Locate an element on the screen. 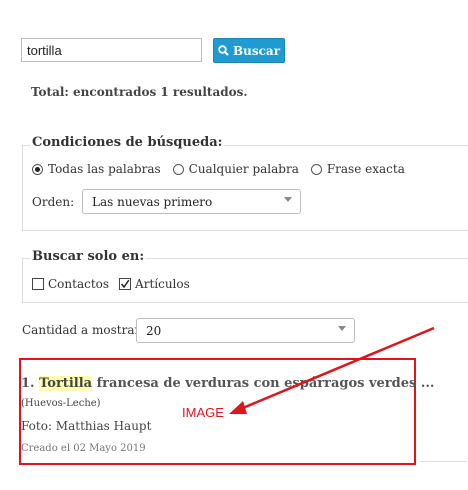 This screenshot has height=490, width=468. annotation-arrow-icon is located at coordinates (332, 370).